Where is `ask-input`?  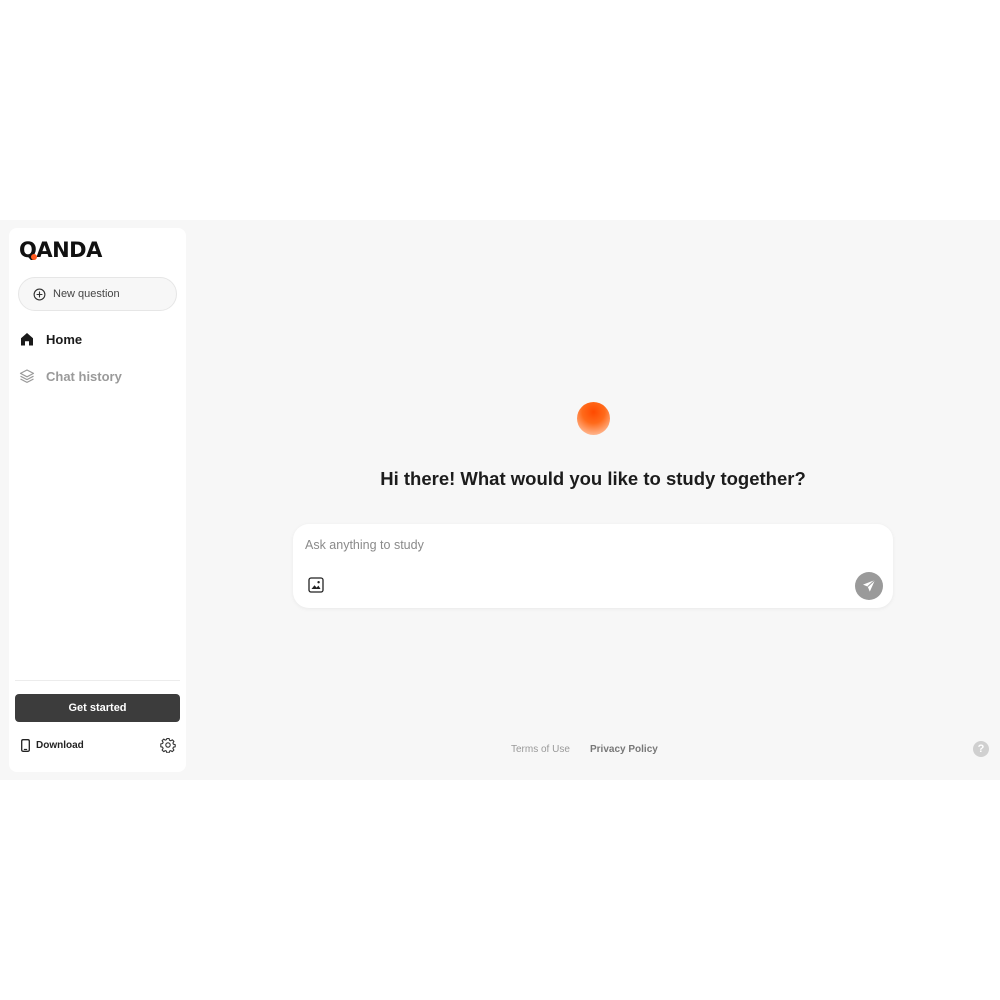 ask-input is located at coordinates (575, 545).